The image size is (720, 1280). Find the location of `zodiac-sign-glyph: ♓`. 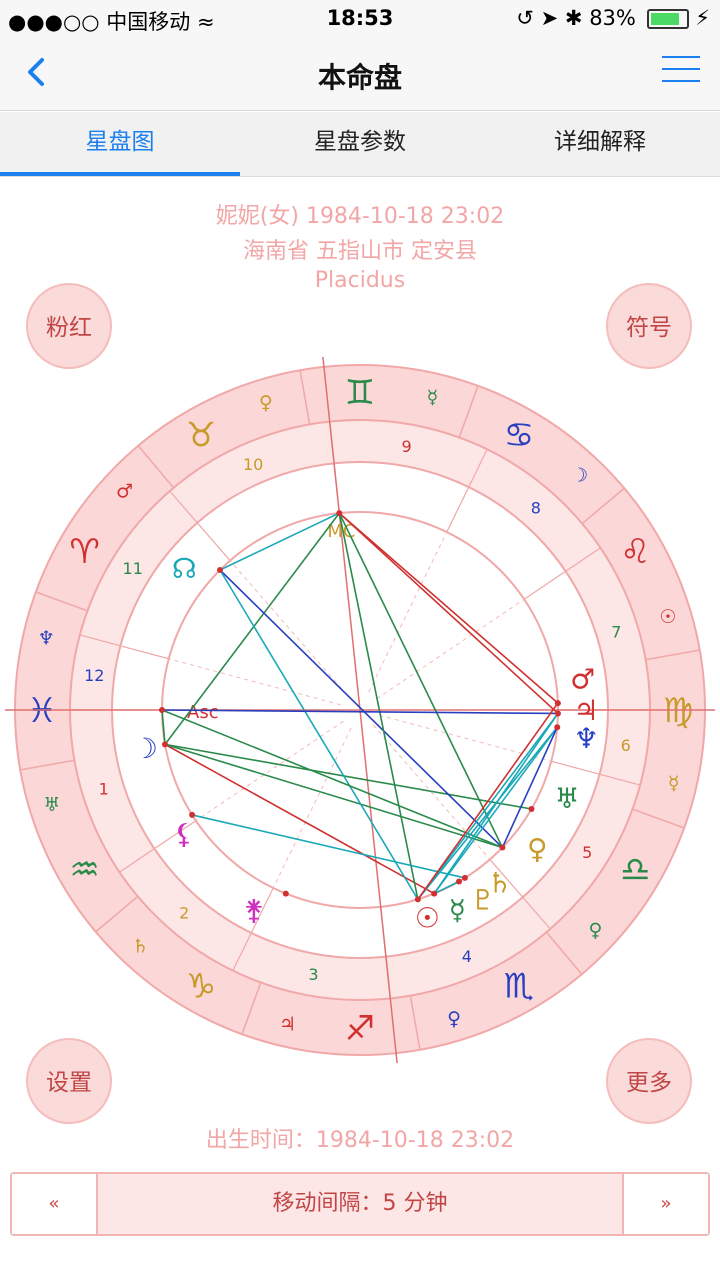

zodiac-sign-glyph: ♓ is located at coordinates (42, 711).